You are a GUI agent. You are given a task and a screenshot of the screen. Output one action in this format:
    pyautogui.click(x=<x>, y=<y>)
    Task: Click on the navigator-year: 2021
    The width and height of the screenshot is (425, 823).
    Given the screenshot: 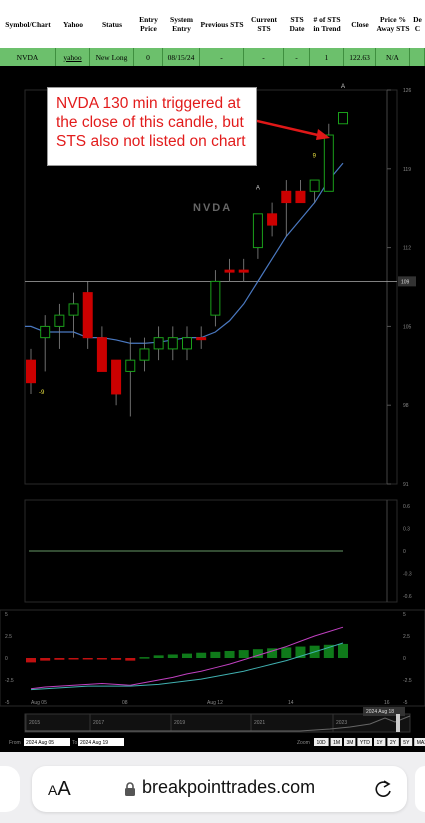 What is the action you would take?
    pyautogui.click(x=259, y=723)
    